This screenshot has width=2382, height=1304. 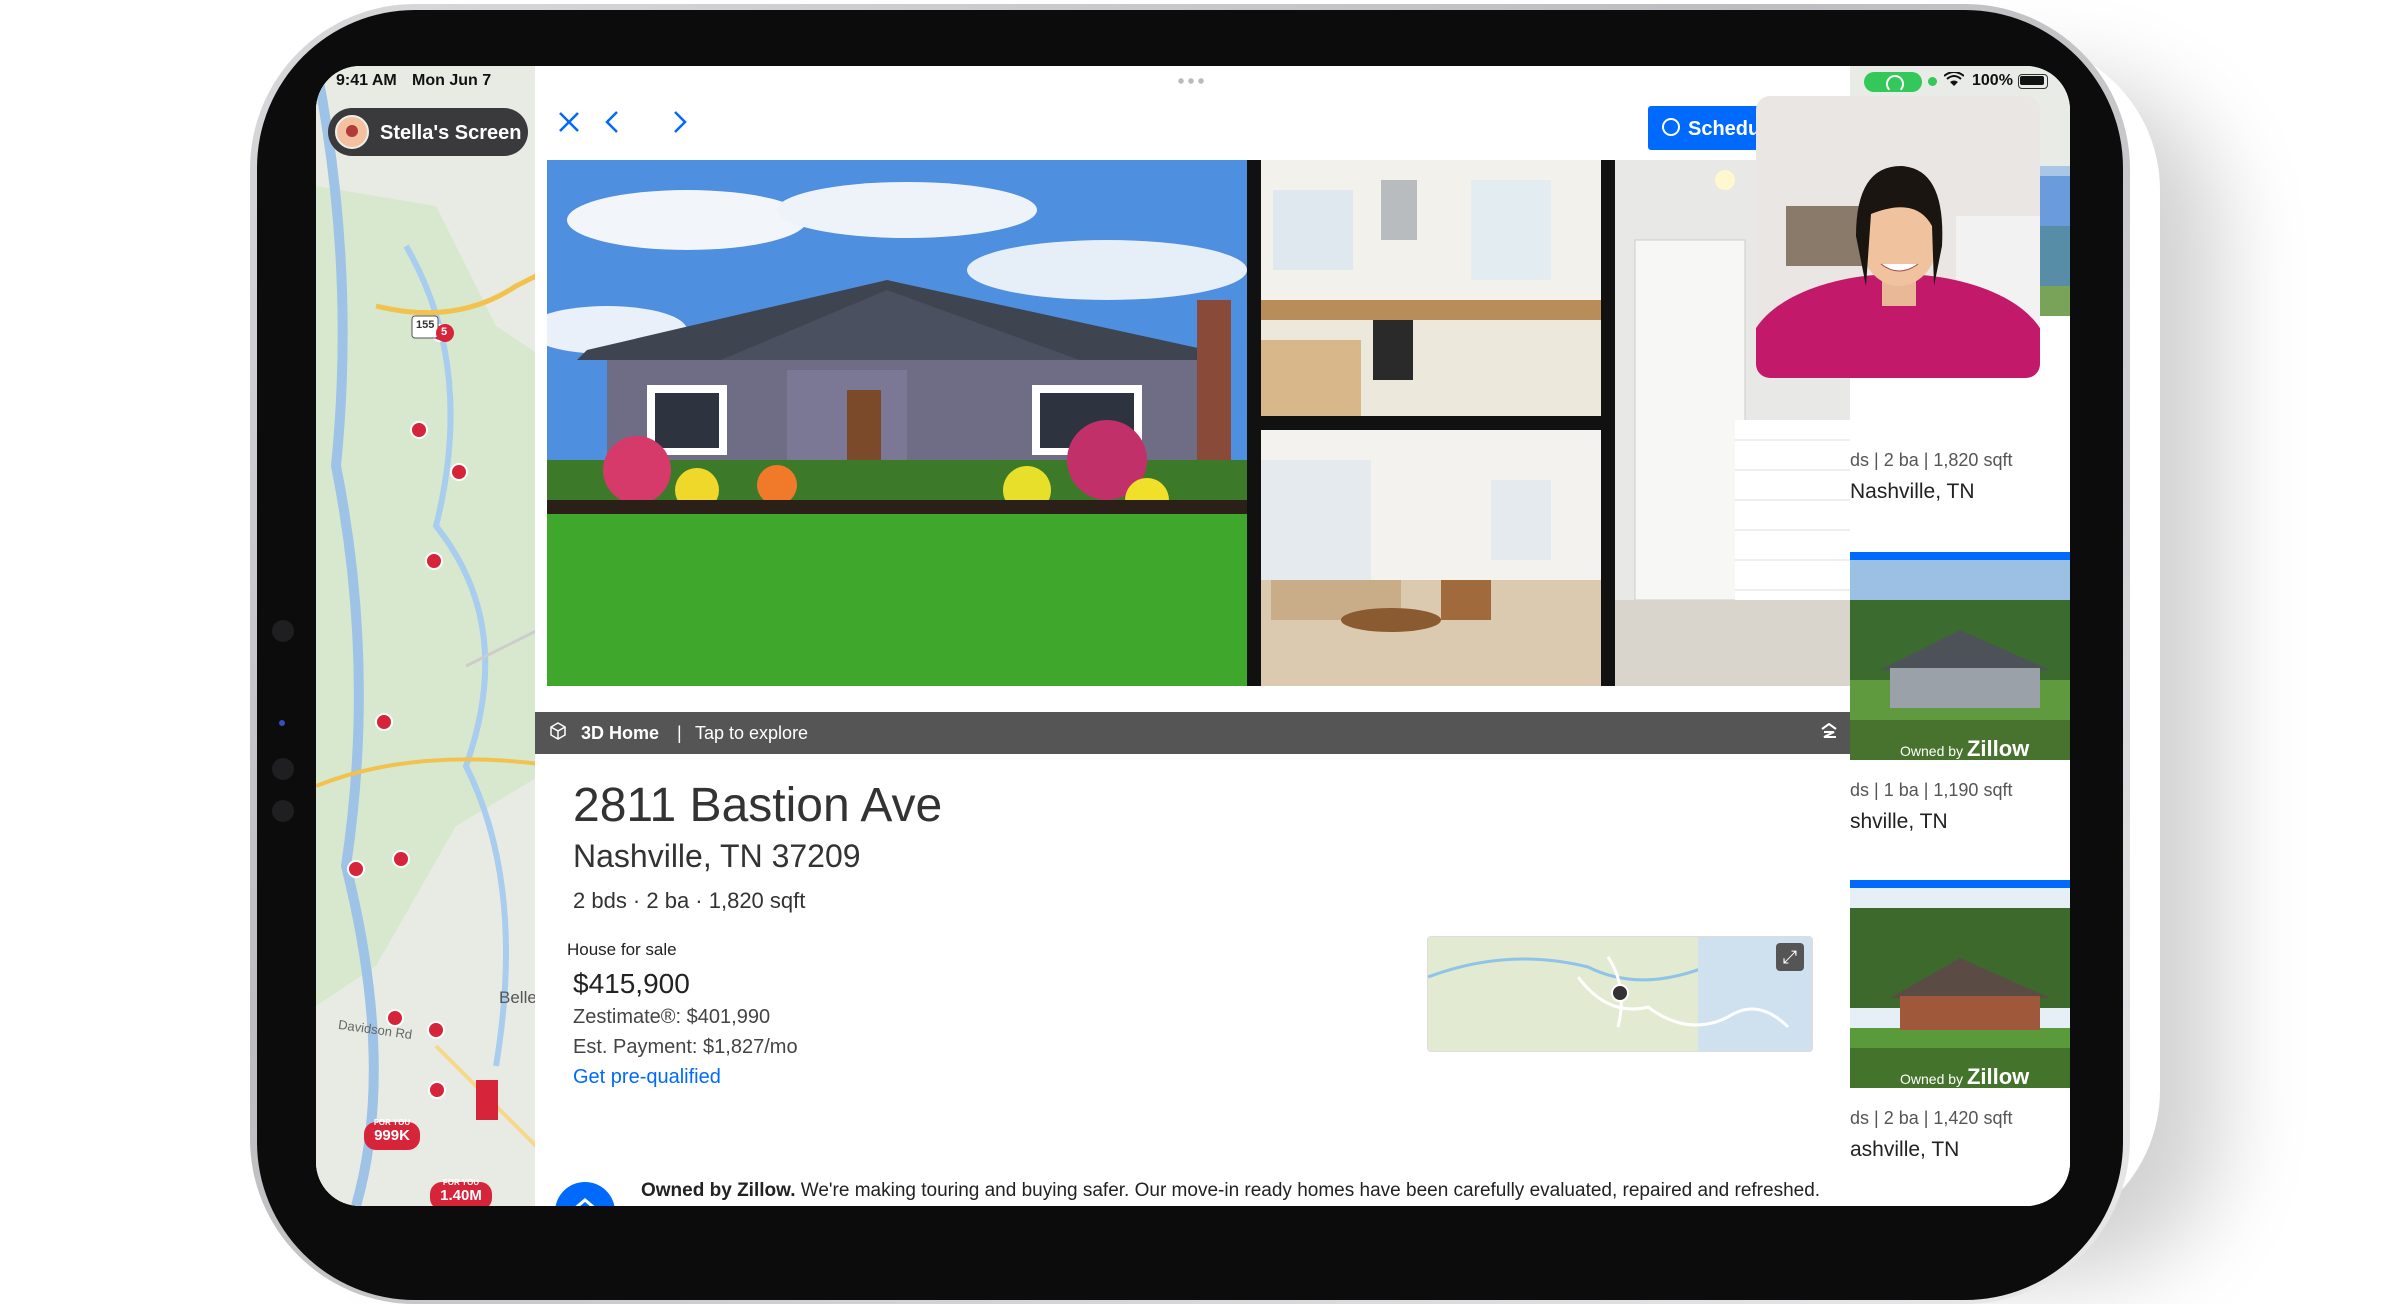 I want to click on previous-icon, so click(x=613, y=123).